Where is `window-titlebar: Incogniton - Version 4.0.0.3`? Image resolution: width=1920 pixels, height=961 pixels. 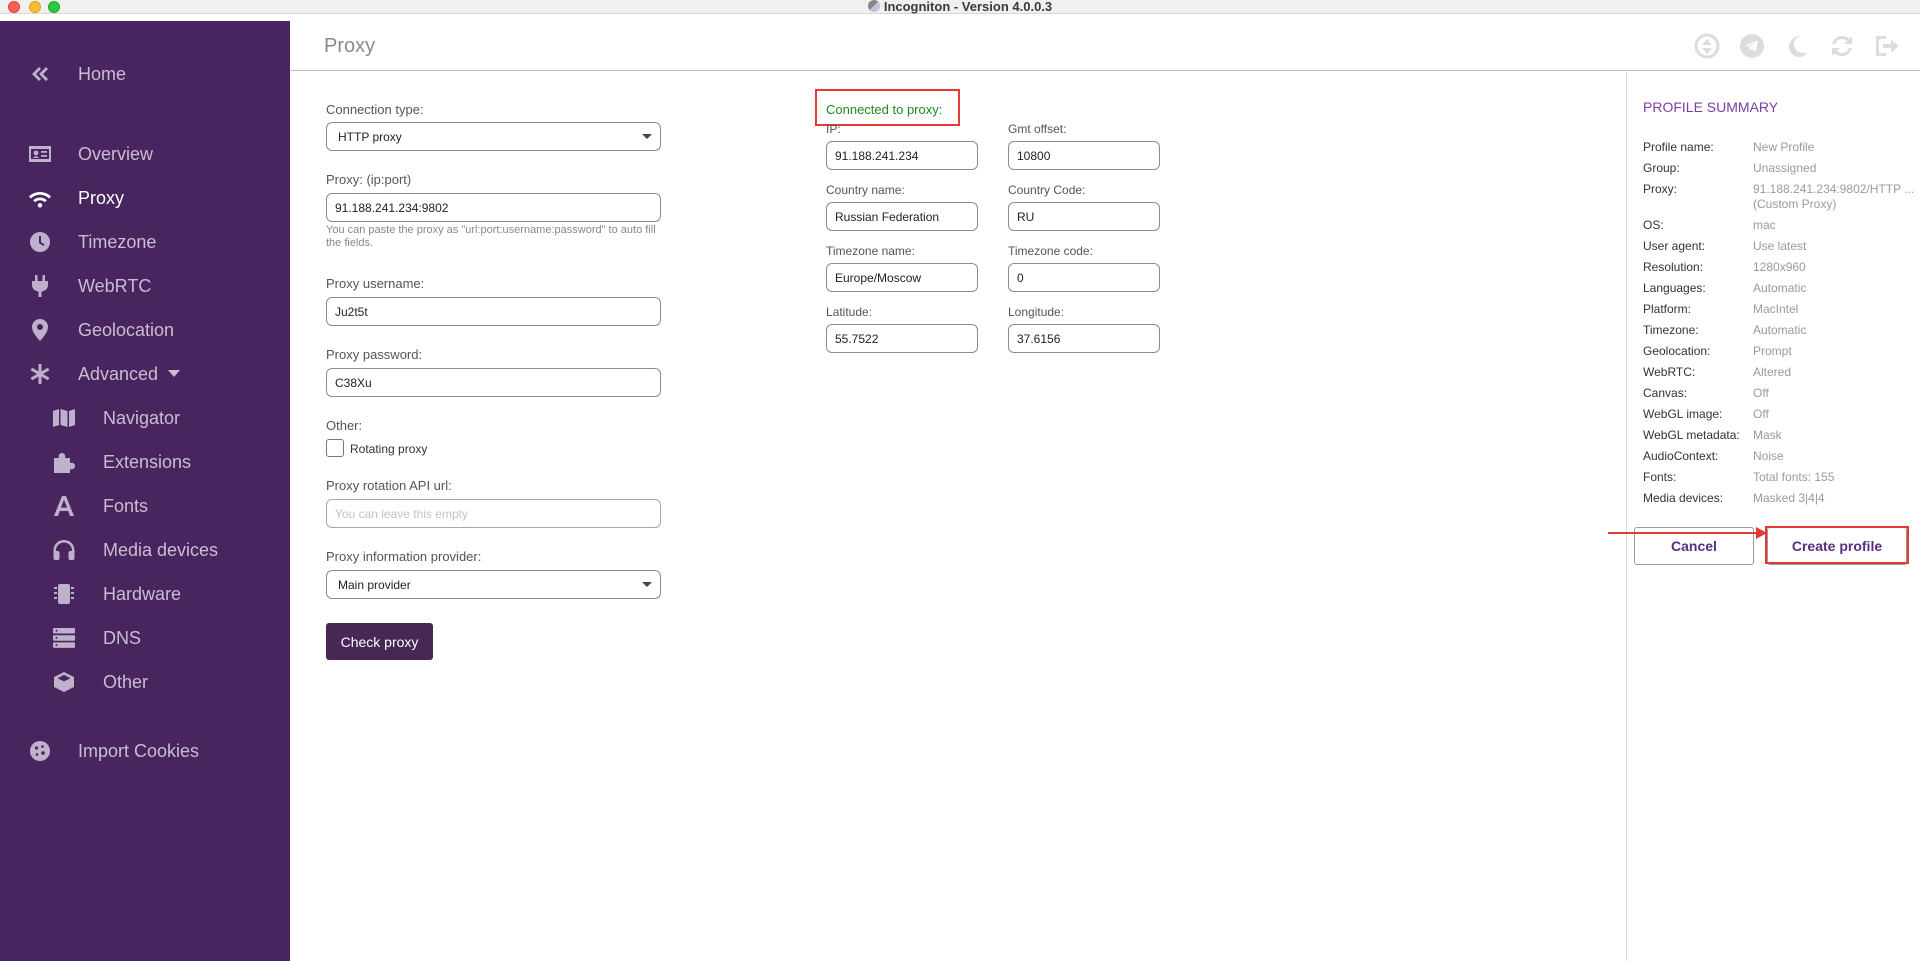 window-titlebar: Incogniton - Version 4.0.0.3 is located at coordinates (960, 7).